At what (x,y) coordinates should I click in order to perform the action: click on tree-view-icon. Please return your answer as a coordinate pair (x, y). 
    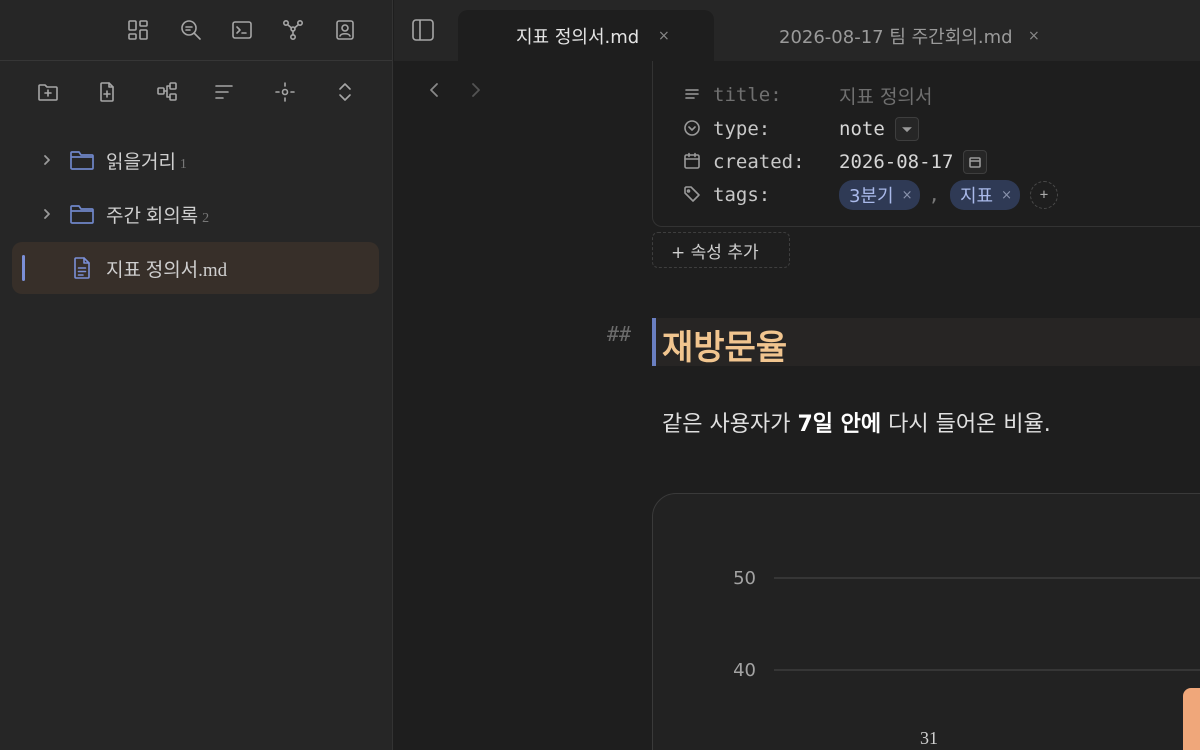
    Looking at the image, I should click on (167, 92).